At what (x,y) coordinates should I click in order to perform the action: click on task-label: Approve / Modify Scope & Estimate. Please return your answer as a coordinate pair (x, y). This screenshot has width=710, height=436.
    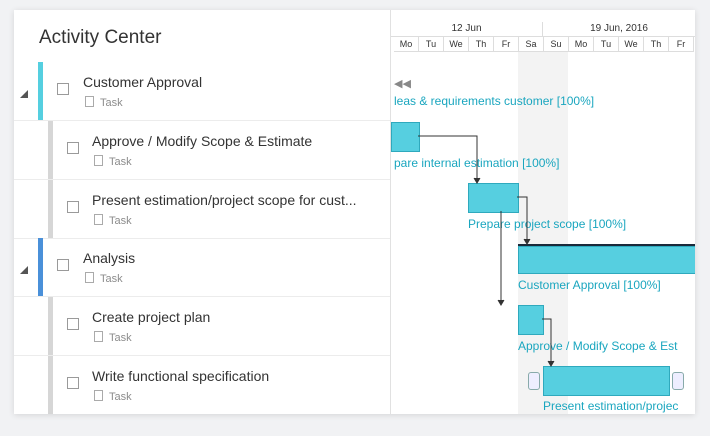
    Looking at the image, I should click on (202, 141).